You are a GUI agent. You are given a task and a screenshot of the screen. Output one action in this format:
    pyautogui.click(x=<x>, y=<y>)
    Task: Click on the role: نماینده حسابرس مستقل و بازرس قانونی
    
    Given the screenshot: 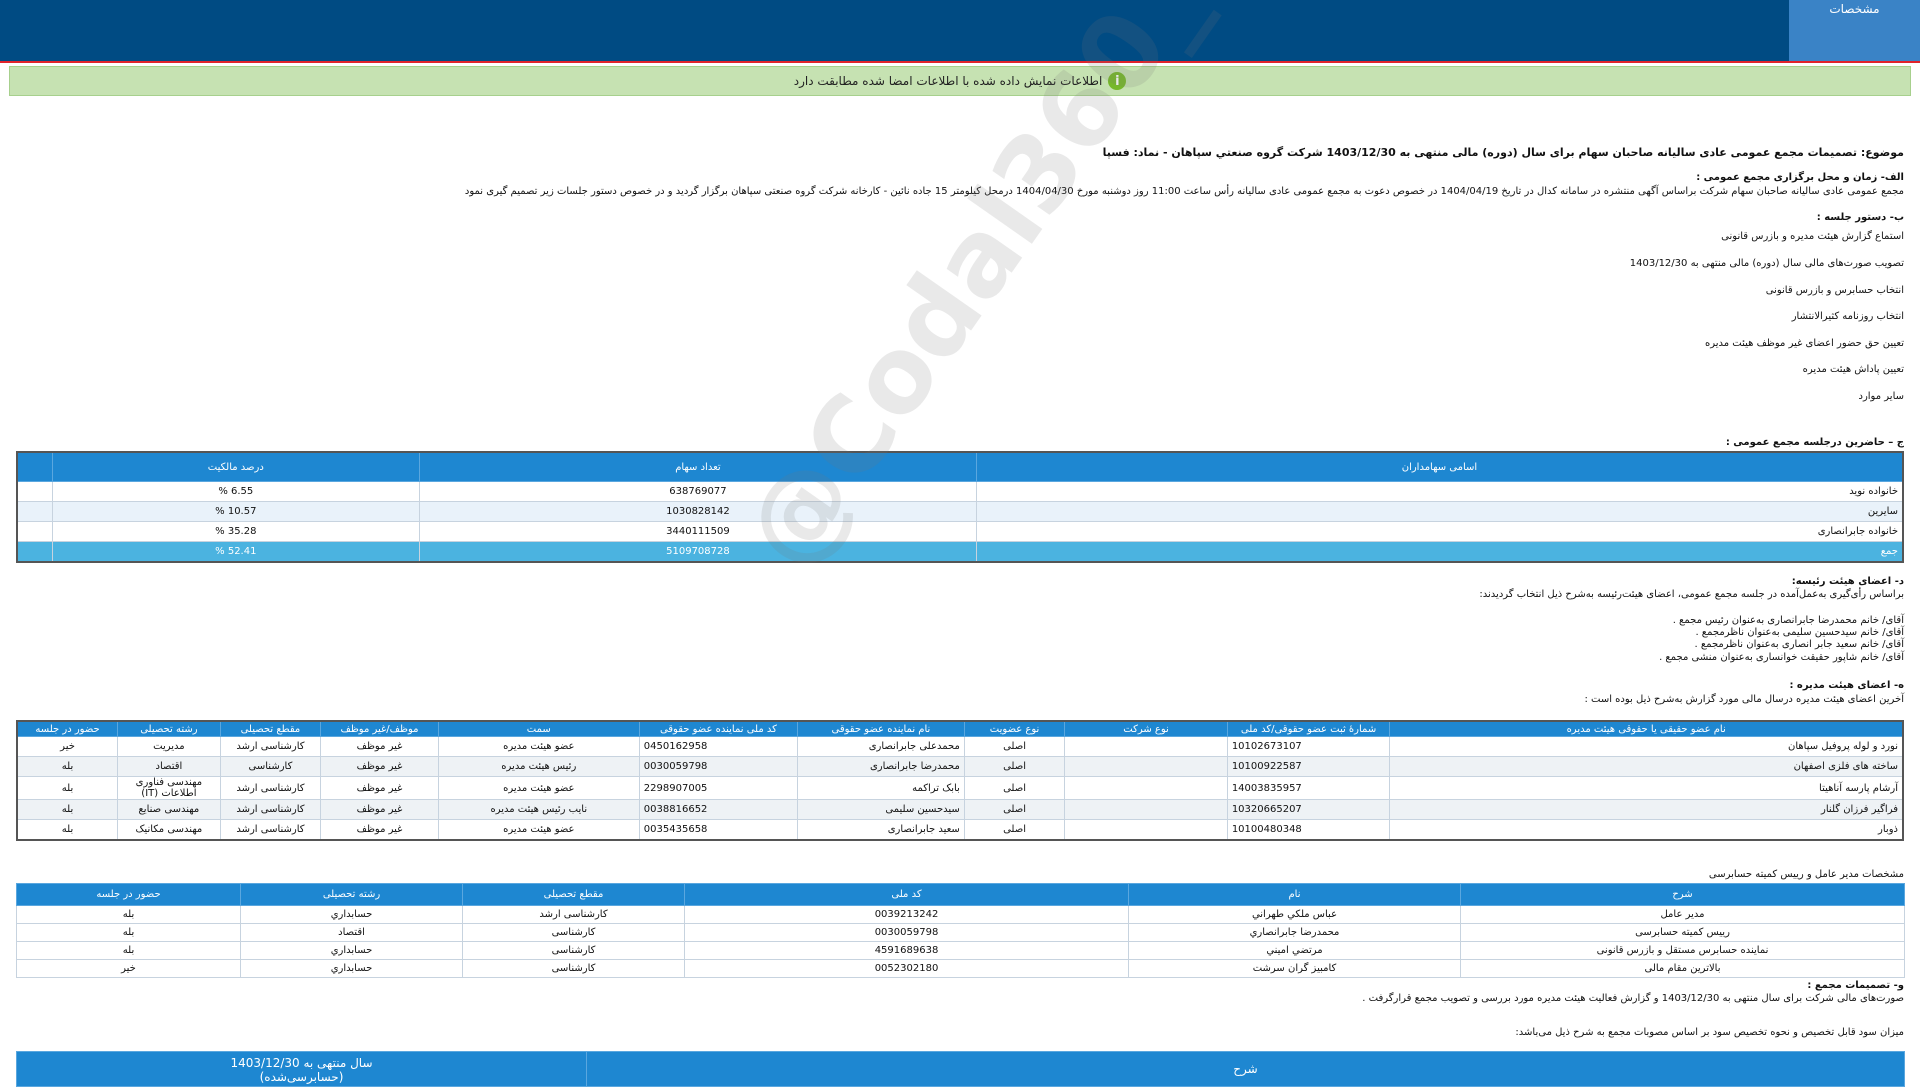 What is the action you would take?
    pyautogui.click(x=1682, y=950)
    